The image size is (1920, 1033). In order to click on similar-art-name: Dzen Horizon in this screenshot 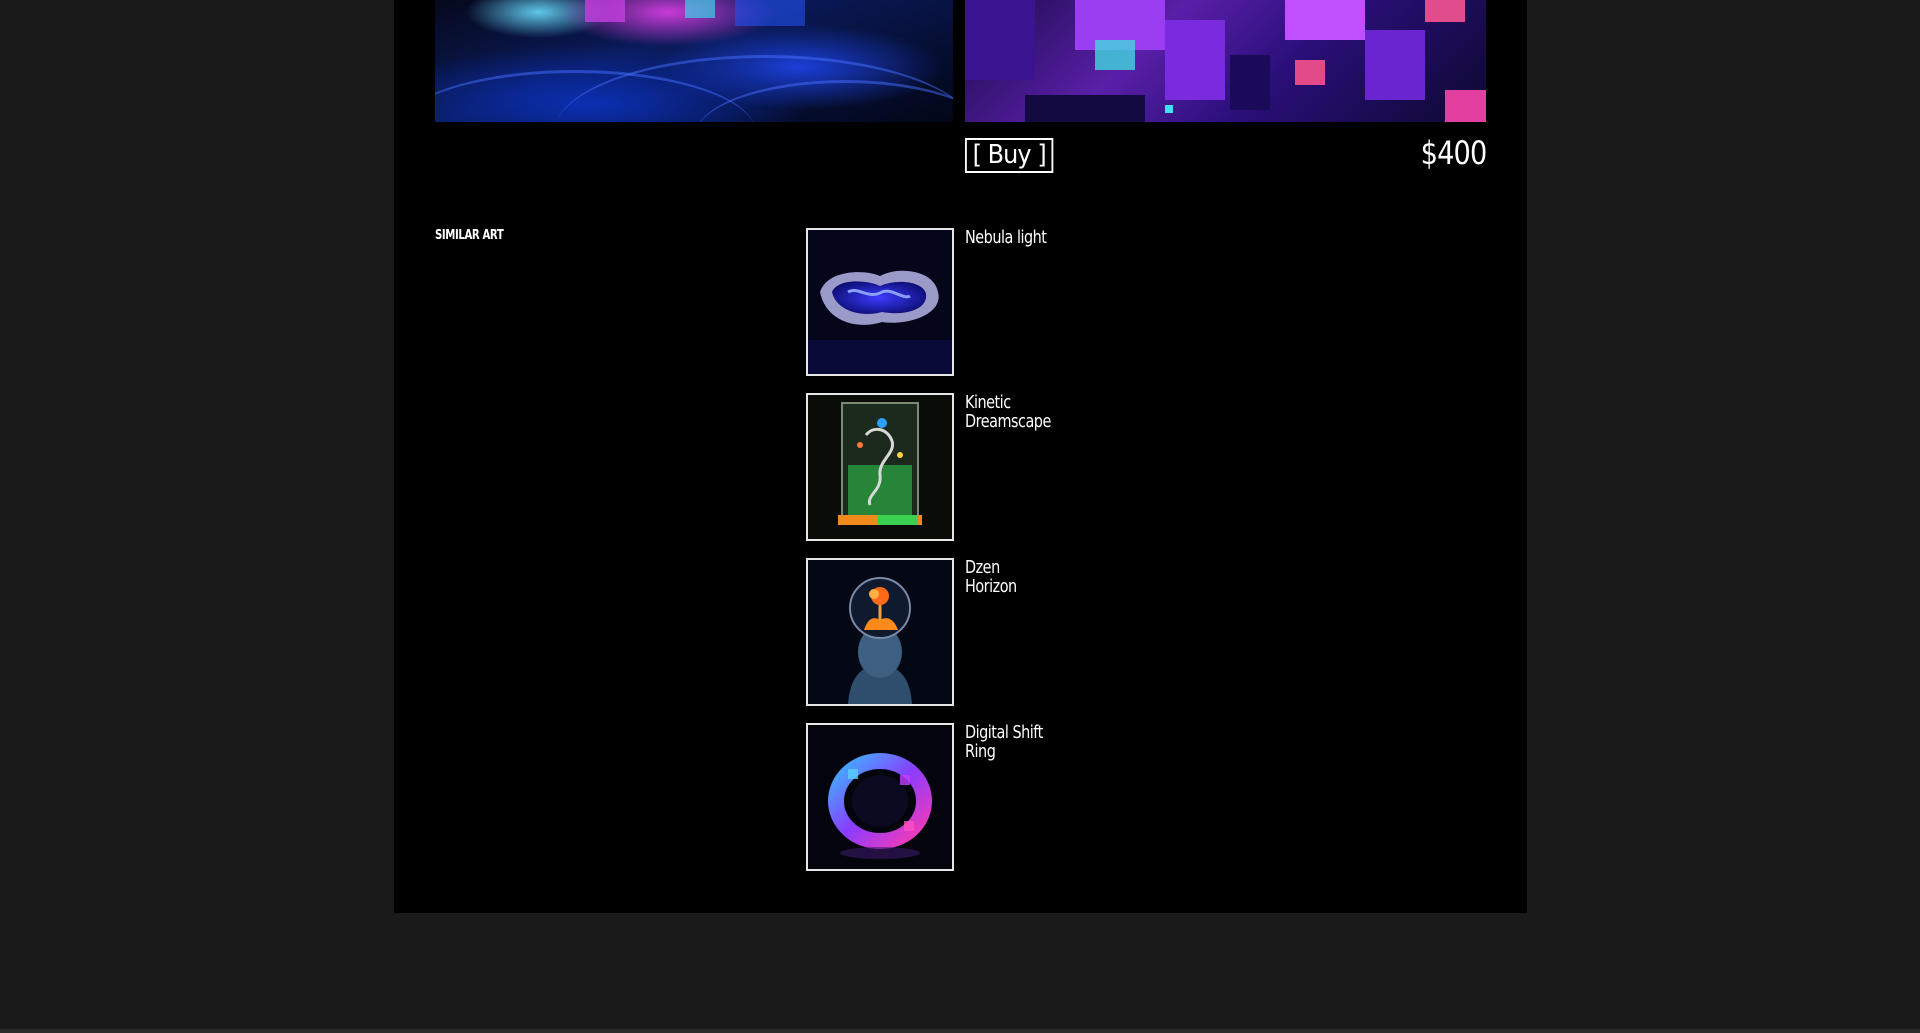, I will do `click(1009, 577)`.